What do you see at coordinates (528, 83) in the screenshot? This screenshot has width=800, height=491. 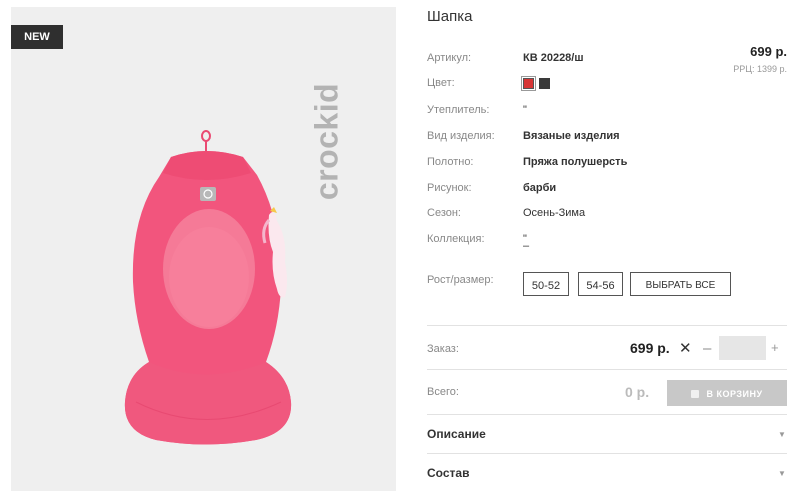 I see `color-swatch-red` at bounding box center [528, 83].